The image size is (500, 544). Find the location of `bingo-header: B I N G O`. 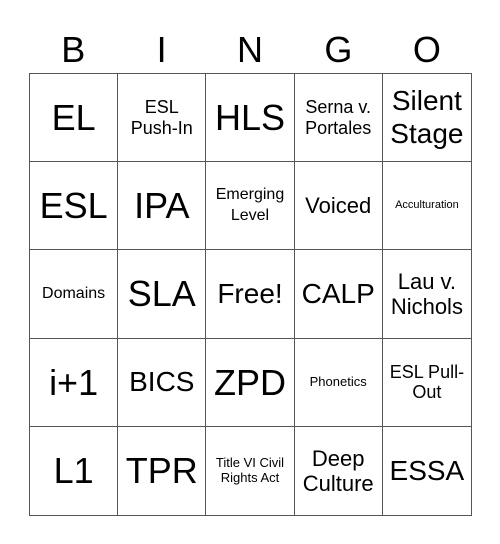

bingo-header: B I N G O is located at coordinates (250, 50).